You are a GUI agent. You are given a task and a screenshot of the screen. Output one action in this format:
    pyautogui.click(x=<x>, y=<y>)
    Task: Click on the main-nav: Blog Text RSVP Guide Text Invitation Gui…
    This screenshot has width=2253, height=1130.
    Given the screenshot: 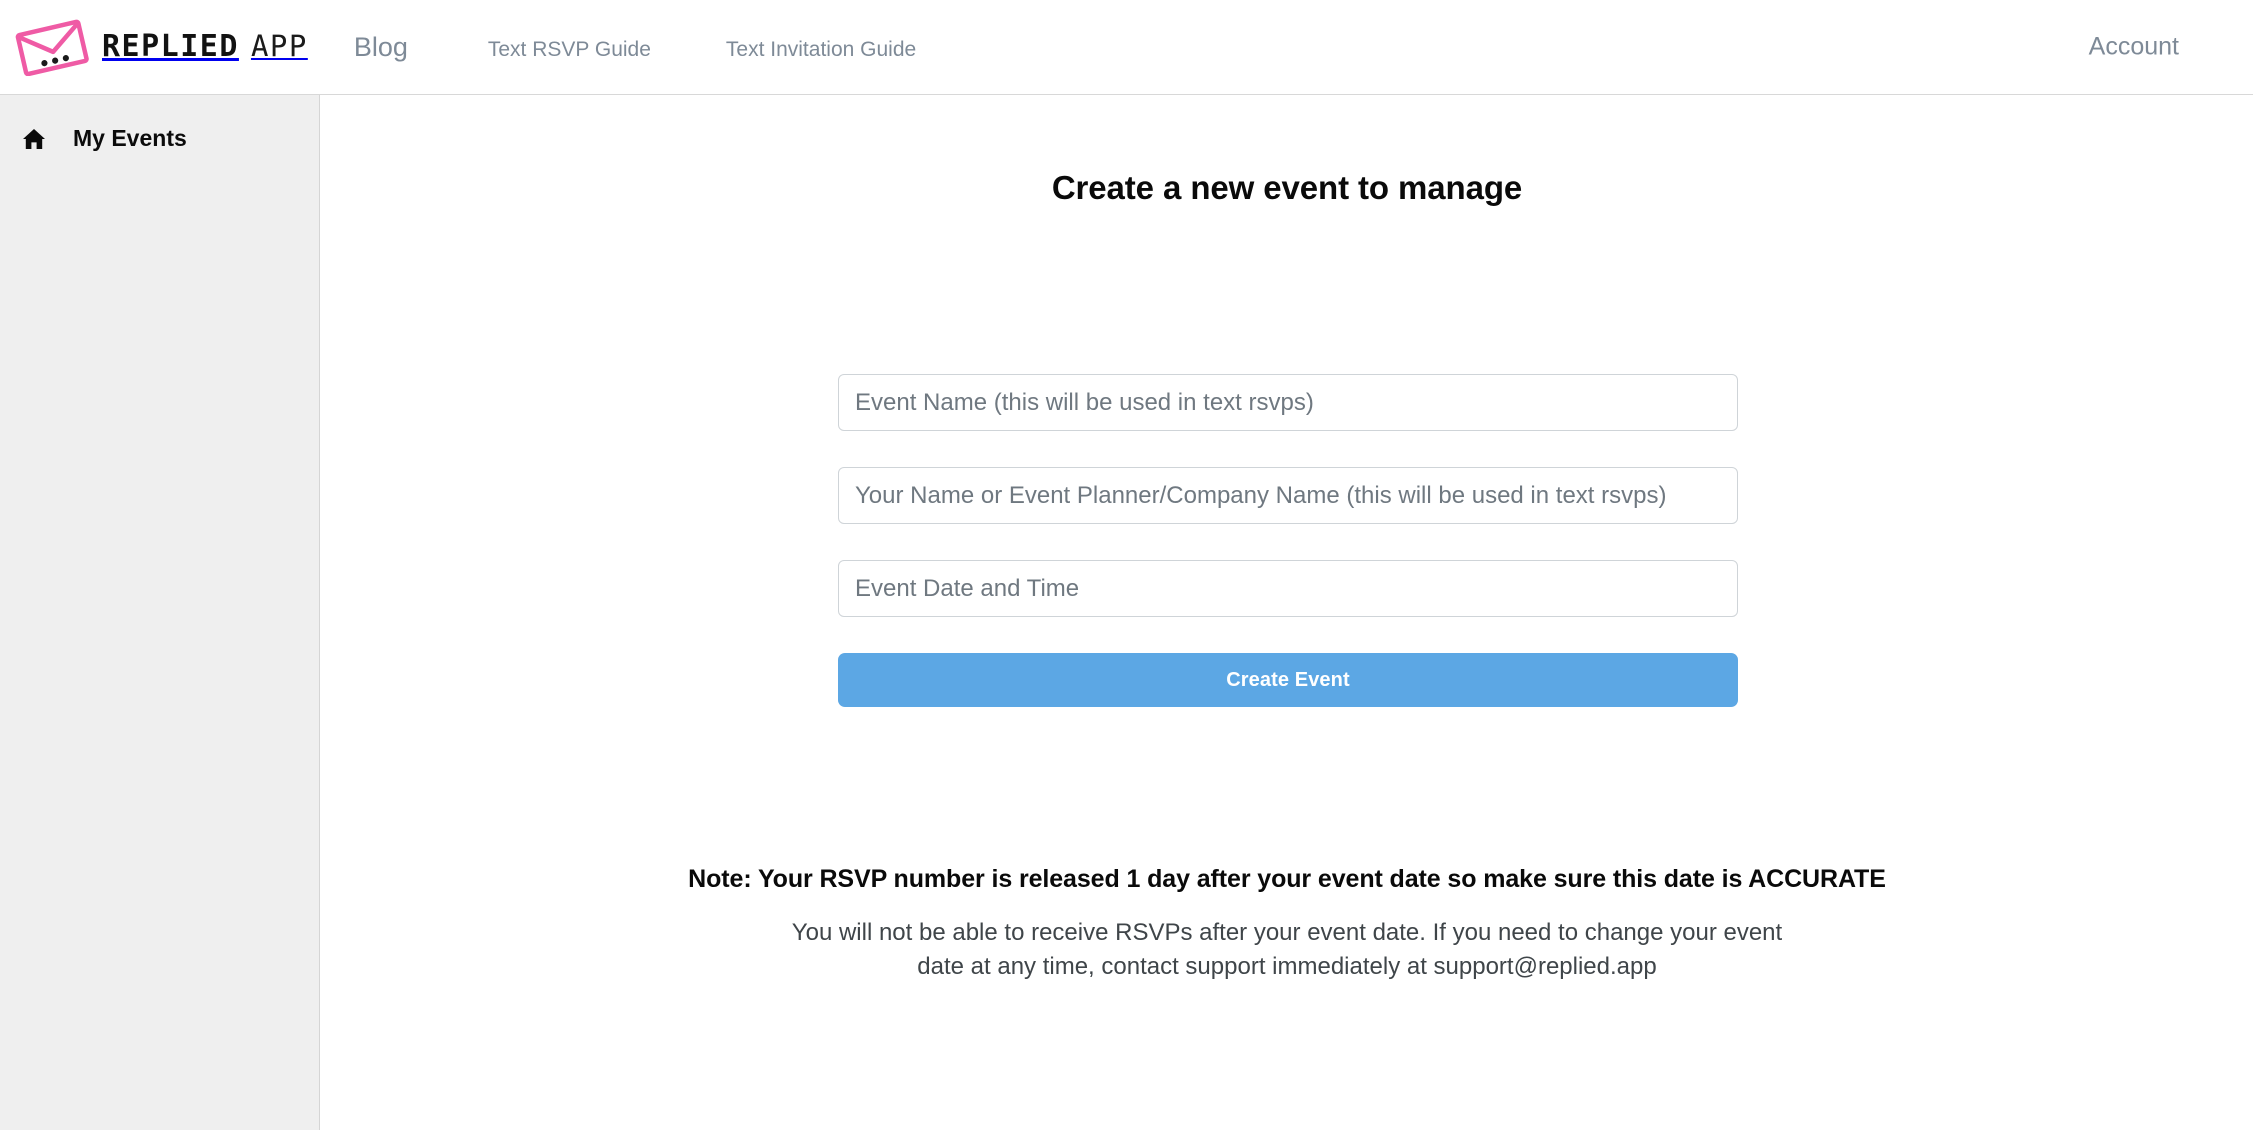 What is the action you would take?
    pyautogui.click(x=672, y=47)
    